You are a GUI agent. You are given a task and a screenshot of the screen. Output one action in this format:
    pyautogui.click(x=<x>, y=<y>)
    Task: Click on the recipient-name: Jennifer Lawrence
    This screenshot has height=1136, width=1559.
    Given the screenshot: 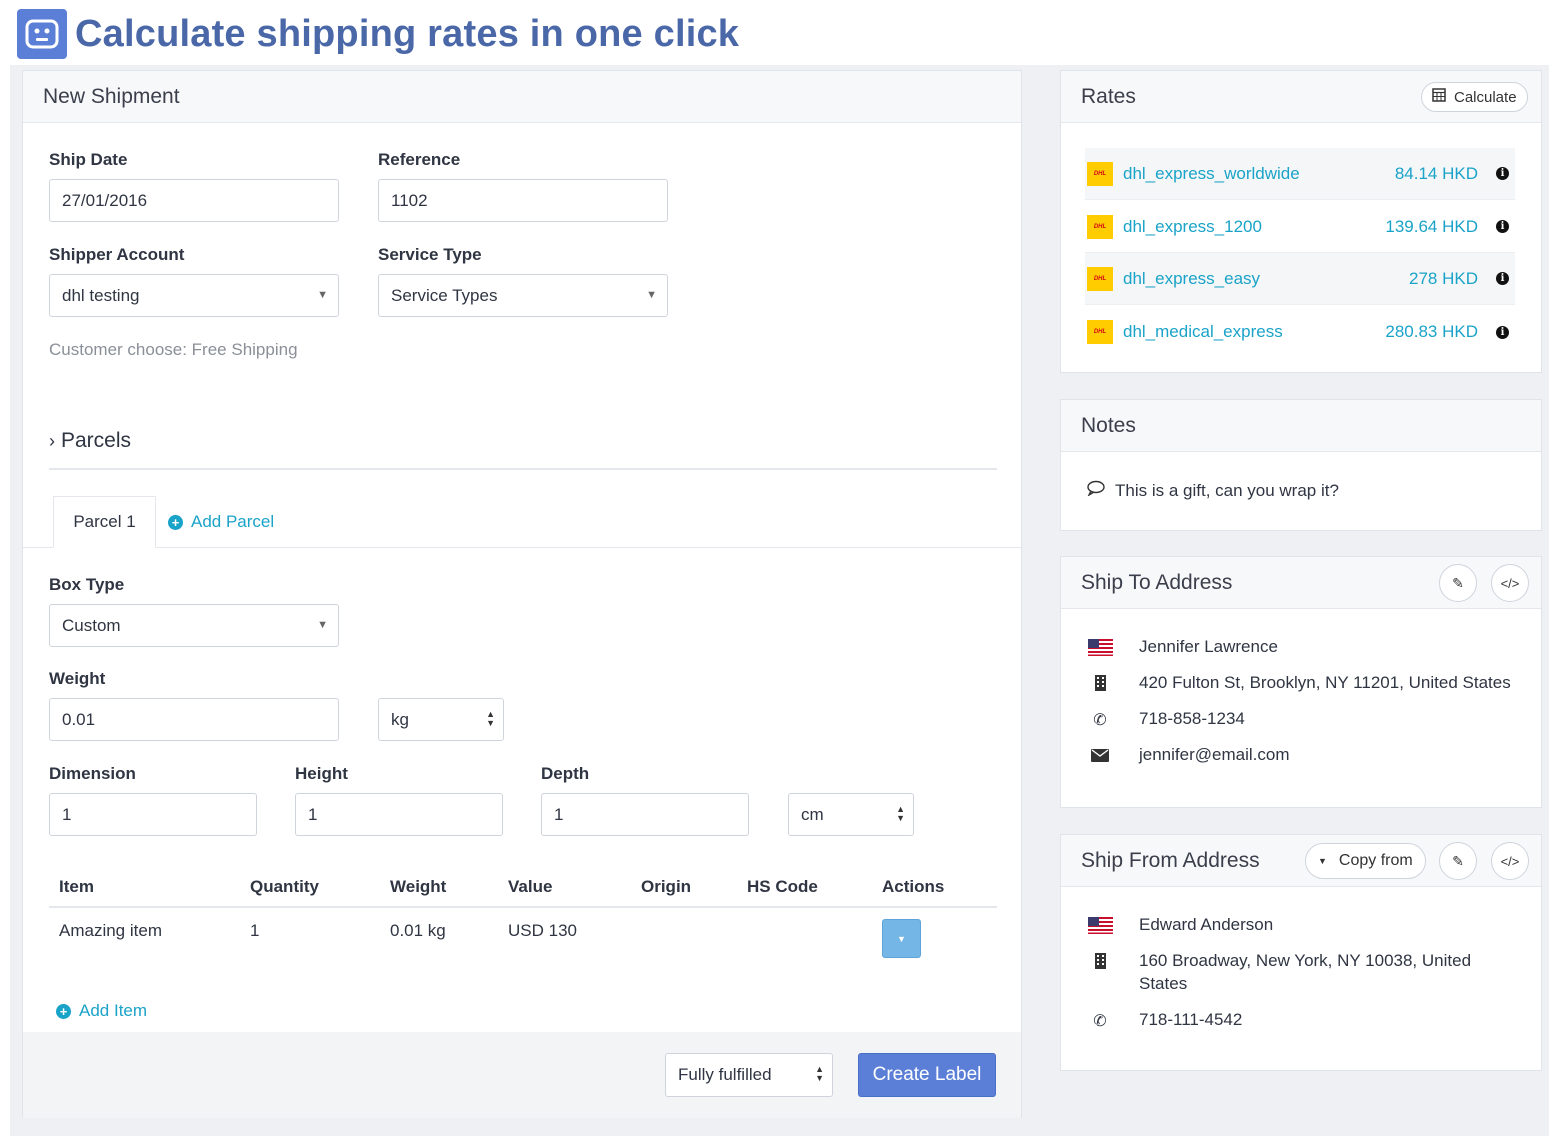 What is the action you would take?
    pyautogui.click(x=1208, y=646)
    